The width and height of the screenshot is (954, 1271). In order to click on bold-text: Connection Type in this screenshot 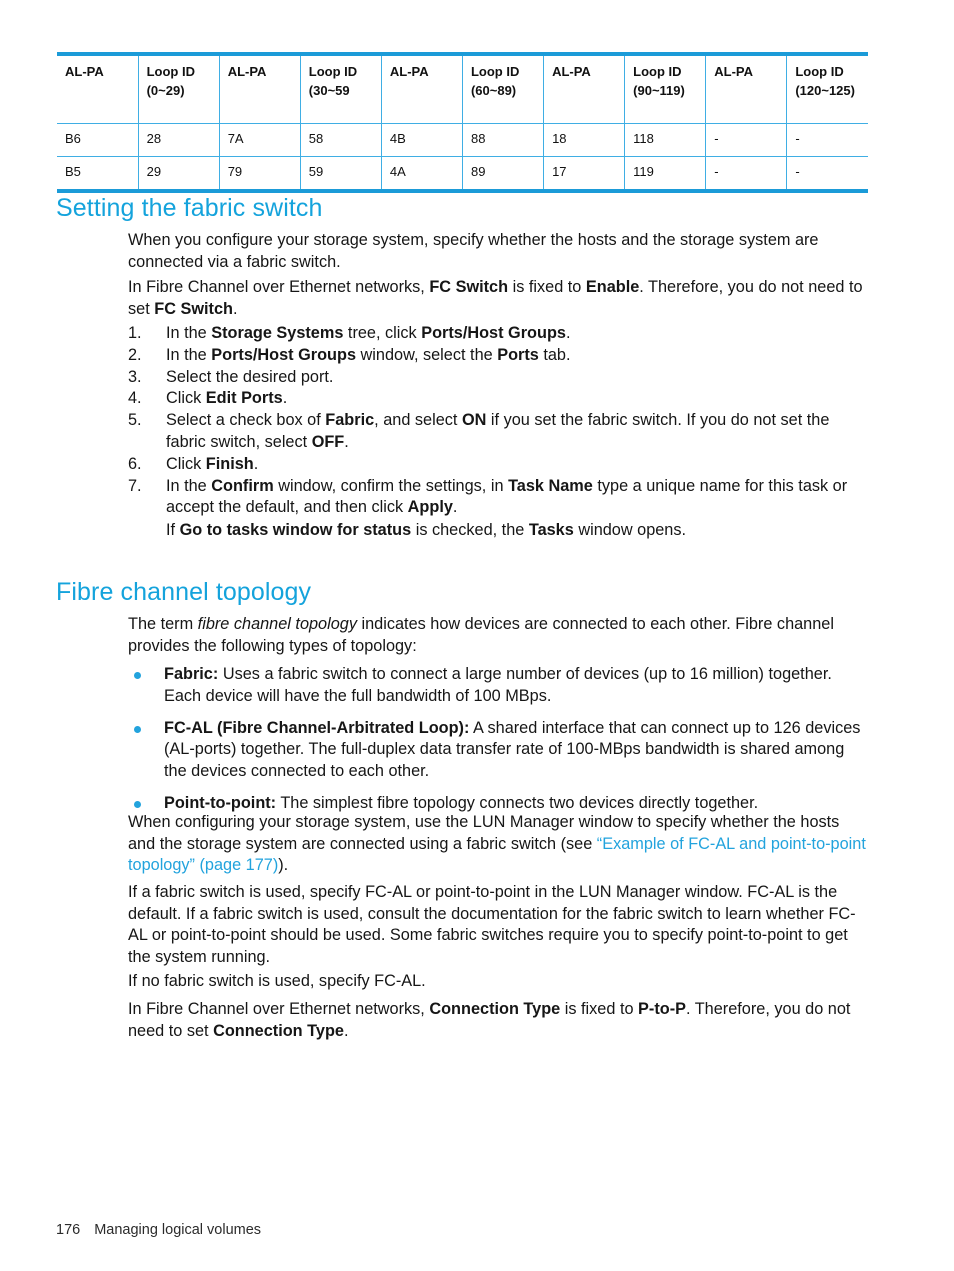, I will do `click(278, 1030)`.